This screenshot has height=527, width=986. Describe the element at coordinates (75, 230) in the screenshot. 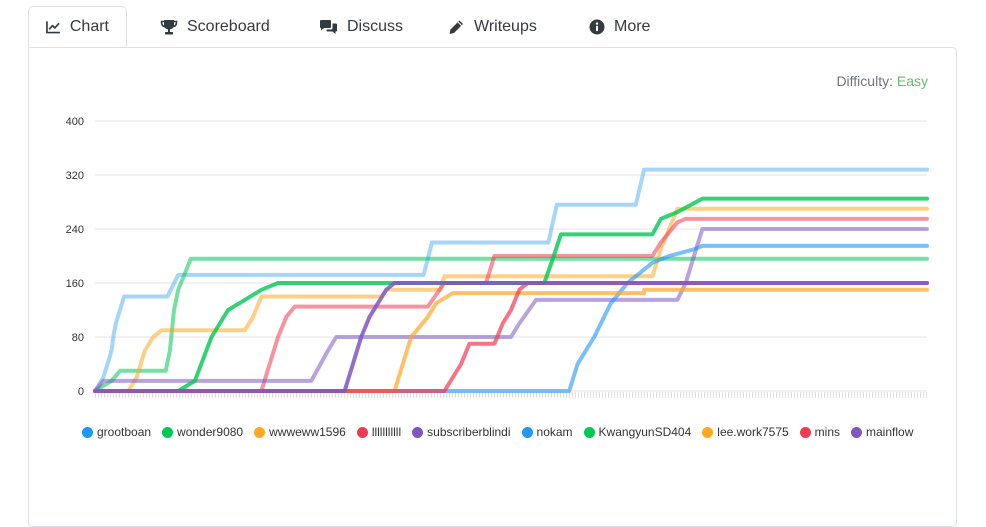

I see `y-tick-label: 240` at that location.